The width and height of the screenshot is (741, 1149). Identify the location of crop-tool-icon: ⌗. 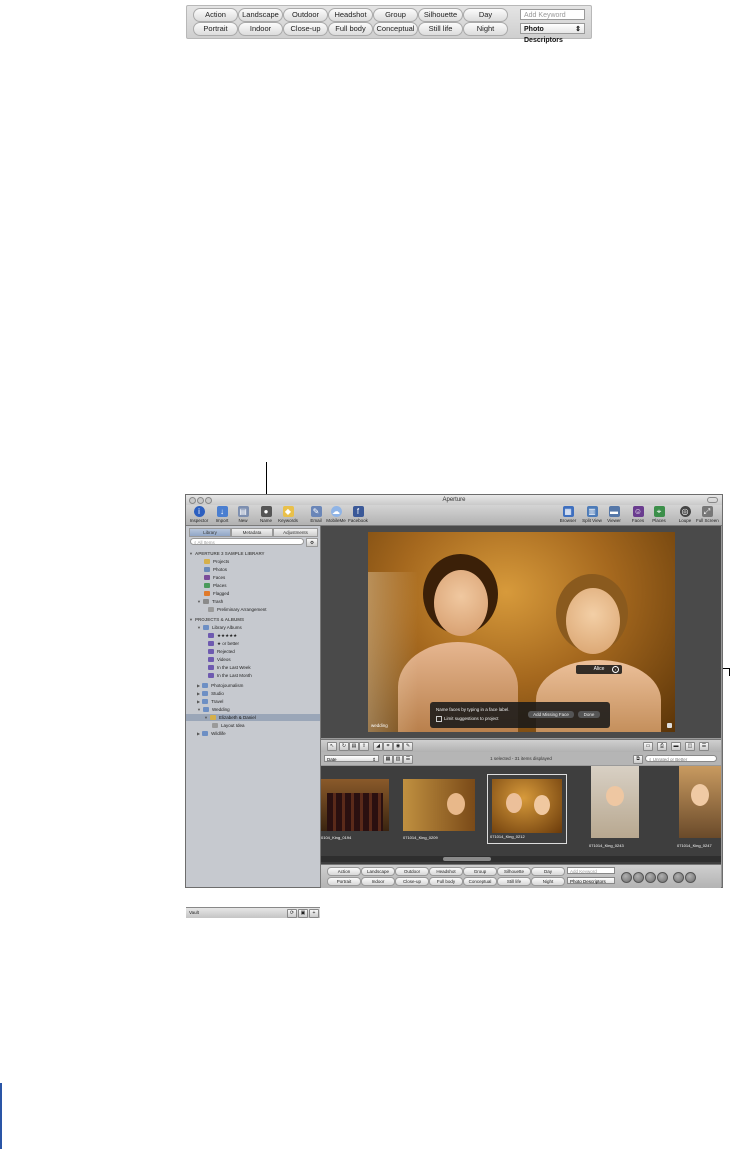
(388, 746).